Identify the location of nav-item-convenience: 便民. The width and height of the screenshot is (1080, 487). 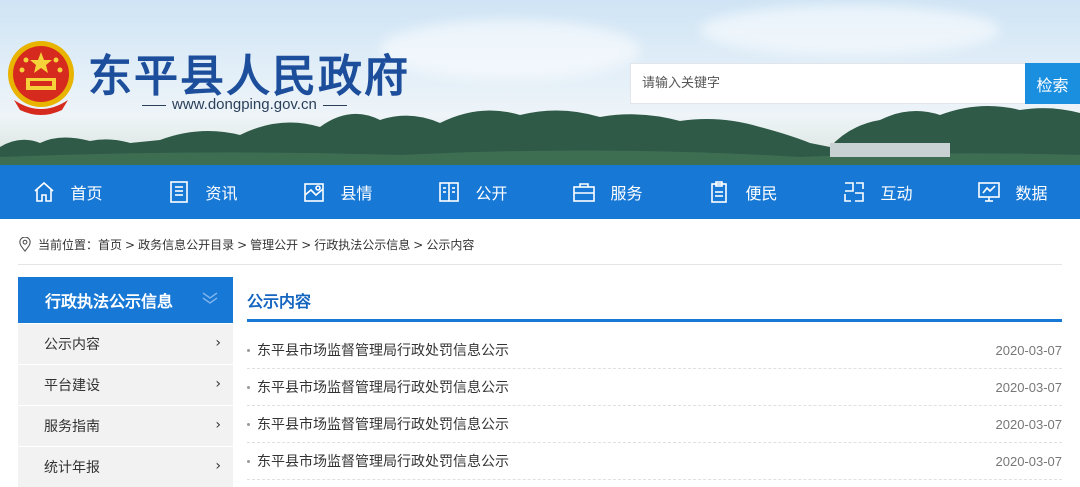
(742, 192).